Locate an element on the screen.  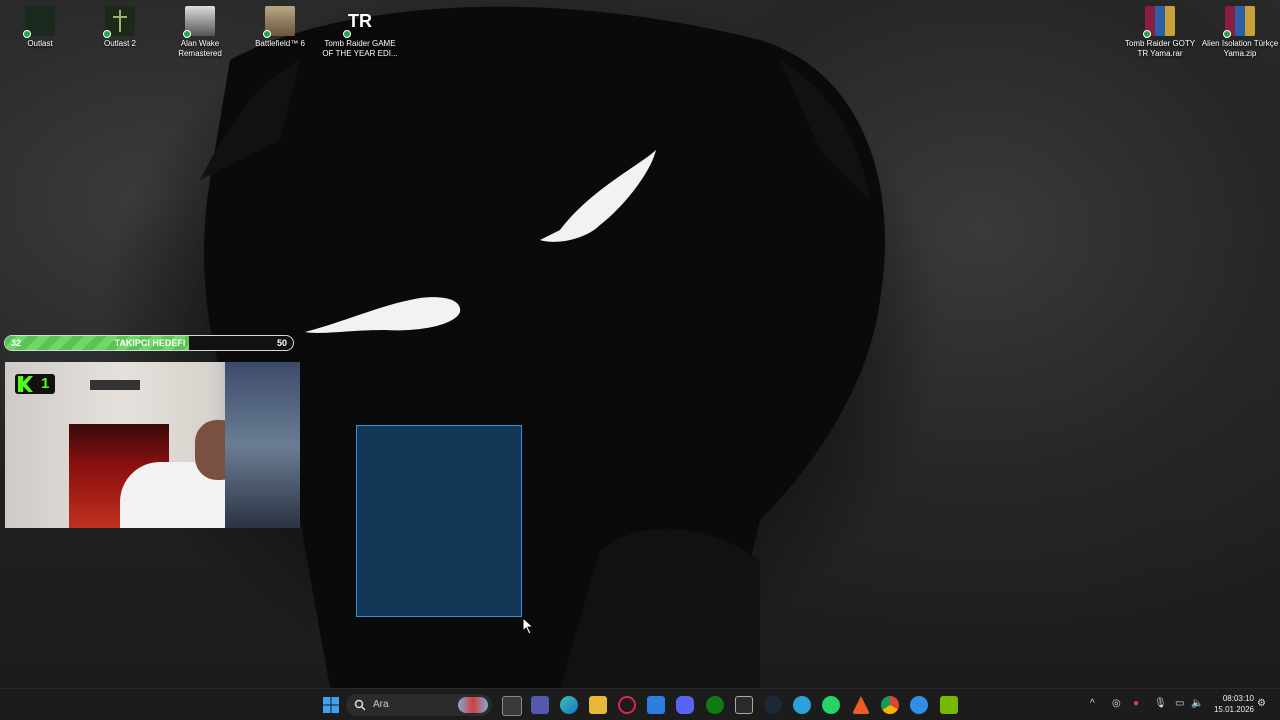
search-icon is located at coordinates (360, 705).